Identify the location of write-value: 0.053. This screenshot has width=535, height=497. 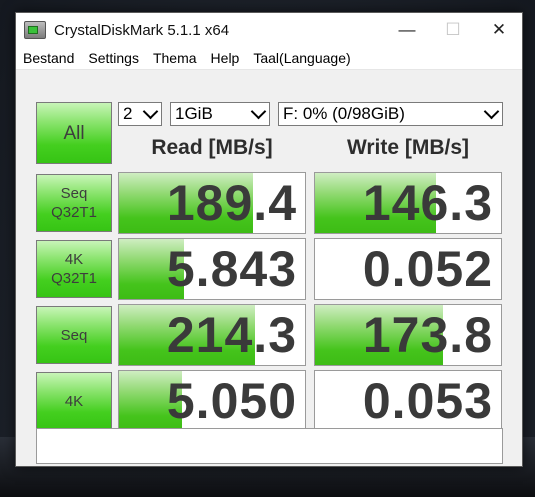
(427, 401).